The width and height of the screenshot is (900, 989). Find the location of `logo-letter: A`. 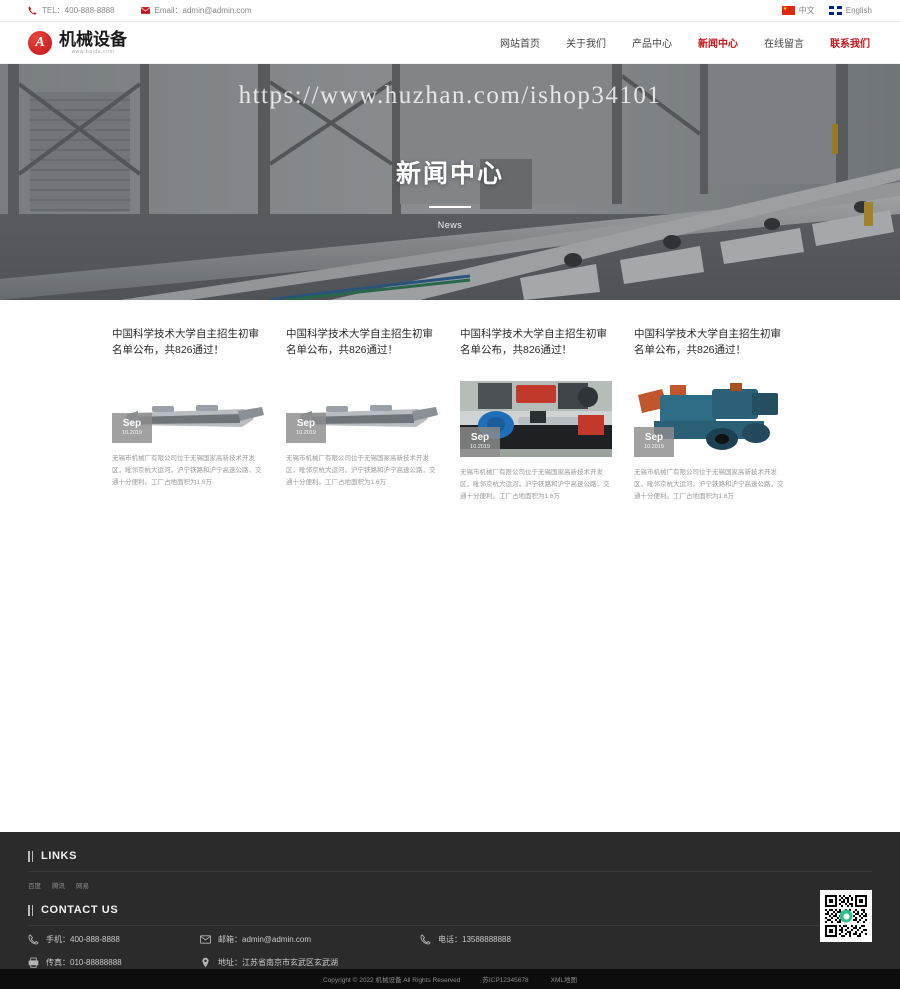

logo-letter: A is located at coordinates (40, 42).